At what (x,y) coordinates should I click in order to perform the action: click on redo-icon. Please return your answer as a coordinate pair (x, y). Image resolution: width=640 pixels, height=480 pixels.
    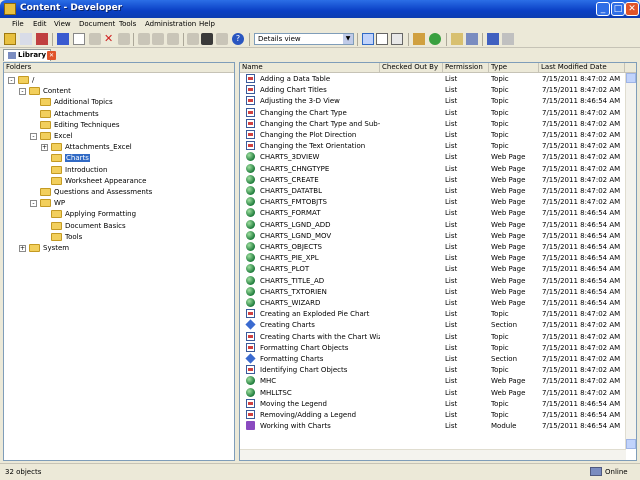
    Looking at the image, I should click on (144, 39).